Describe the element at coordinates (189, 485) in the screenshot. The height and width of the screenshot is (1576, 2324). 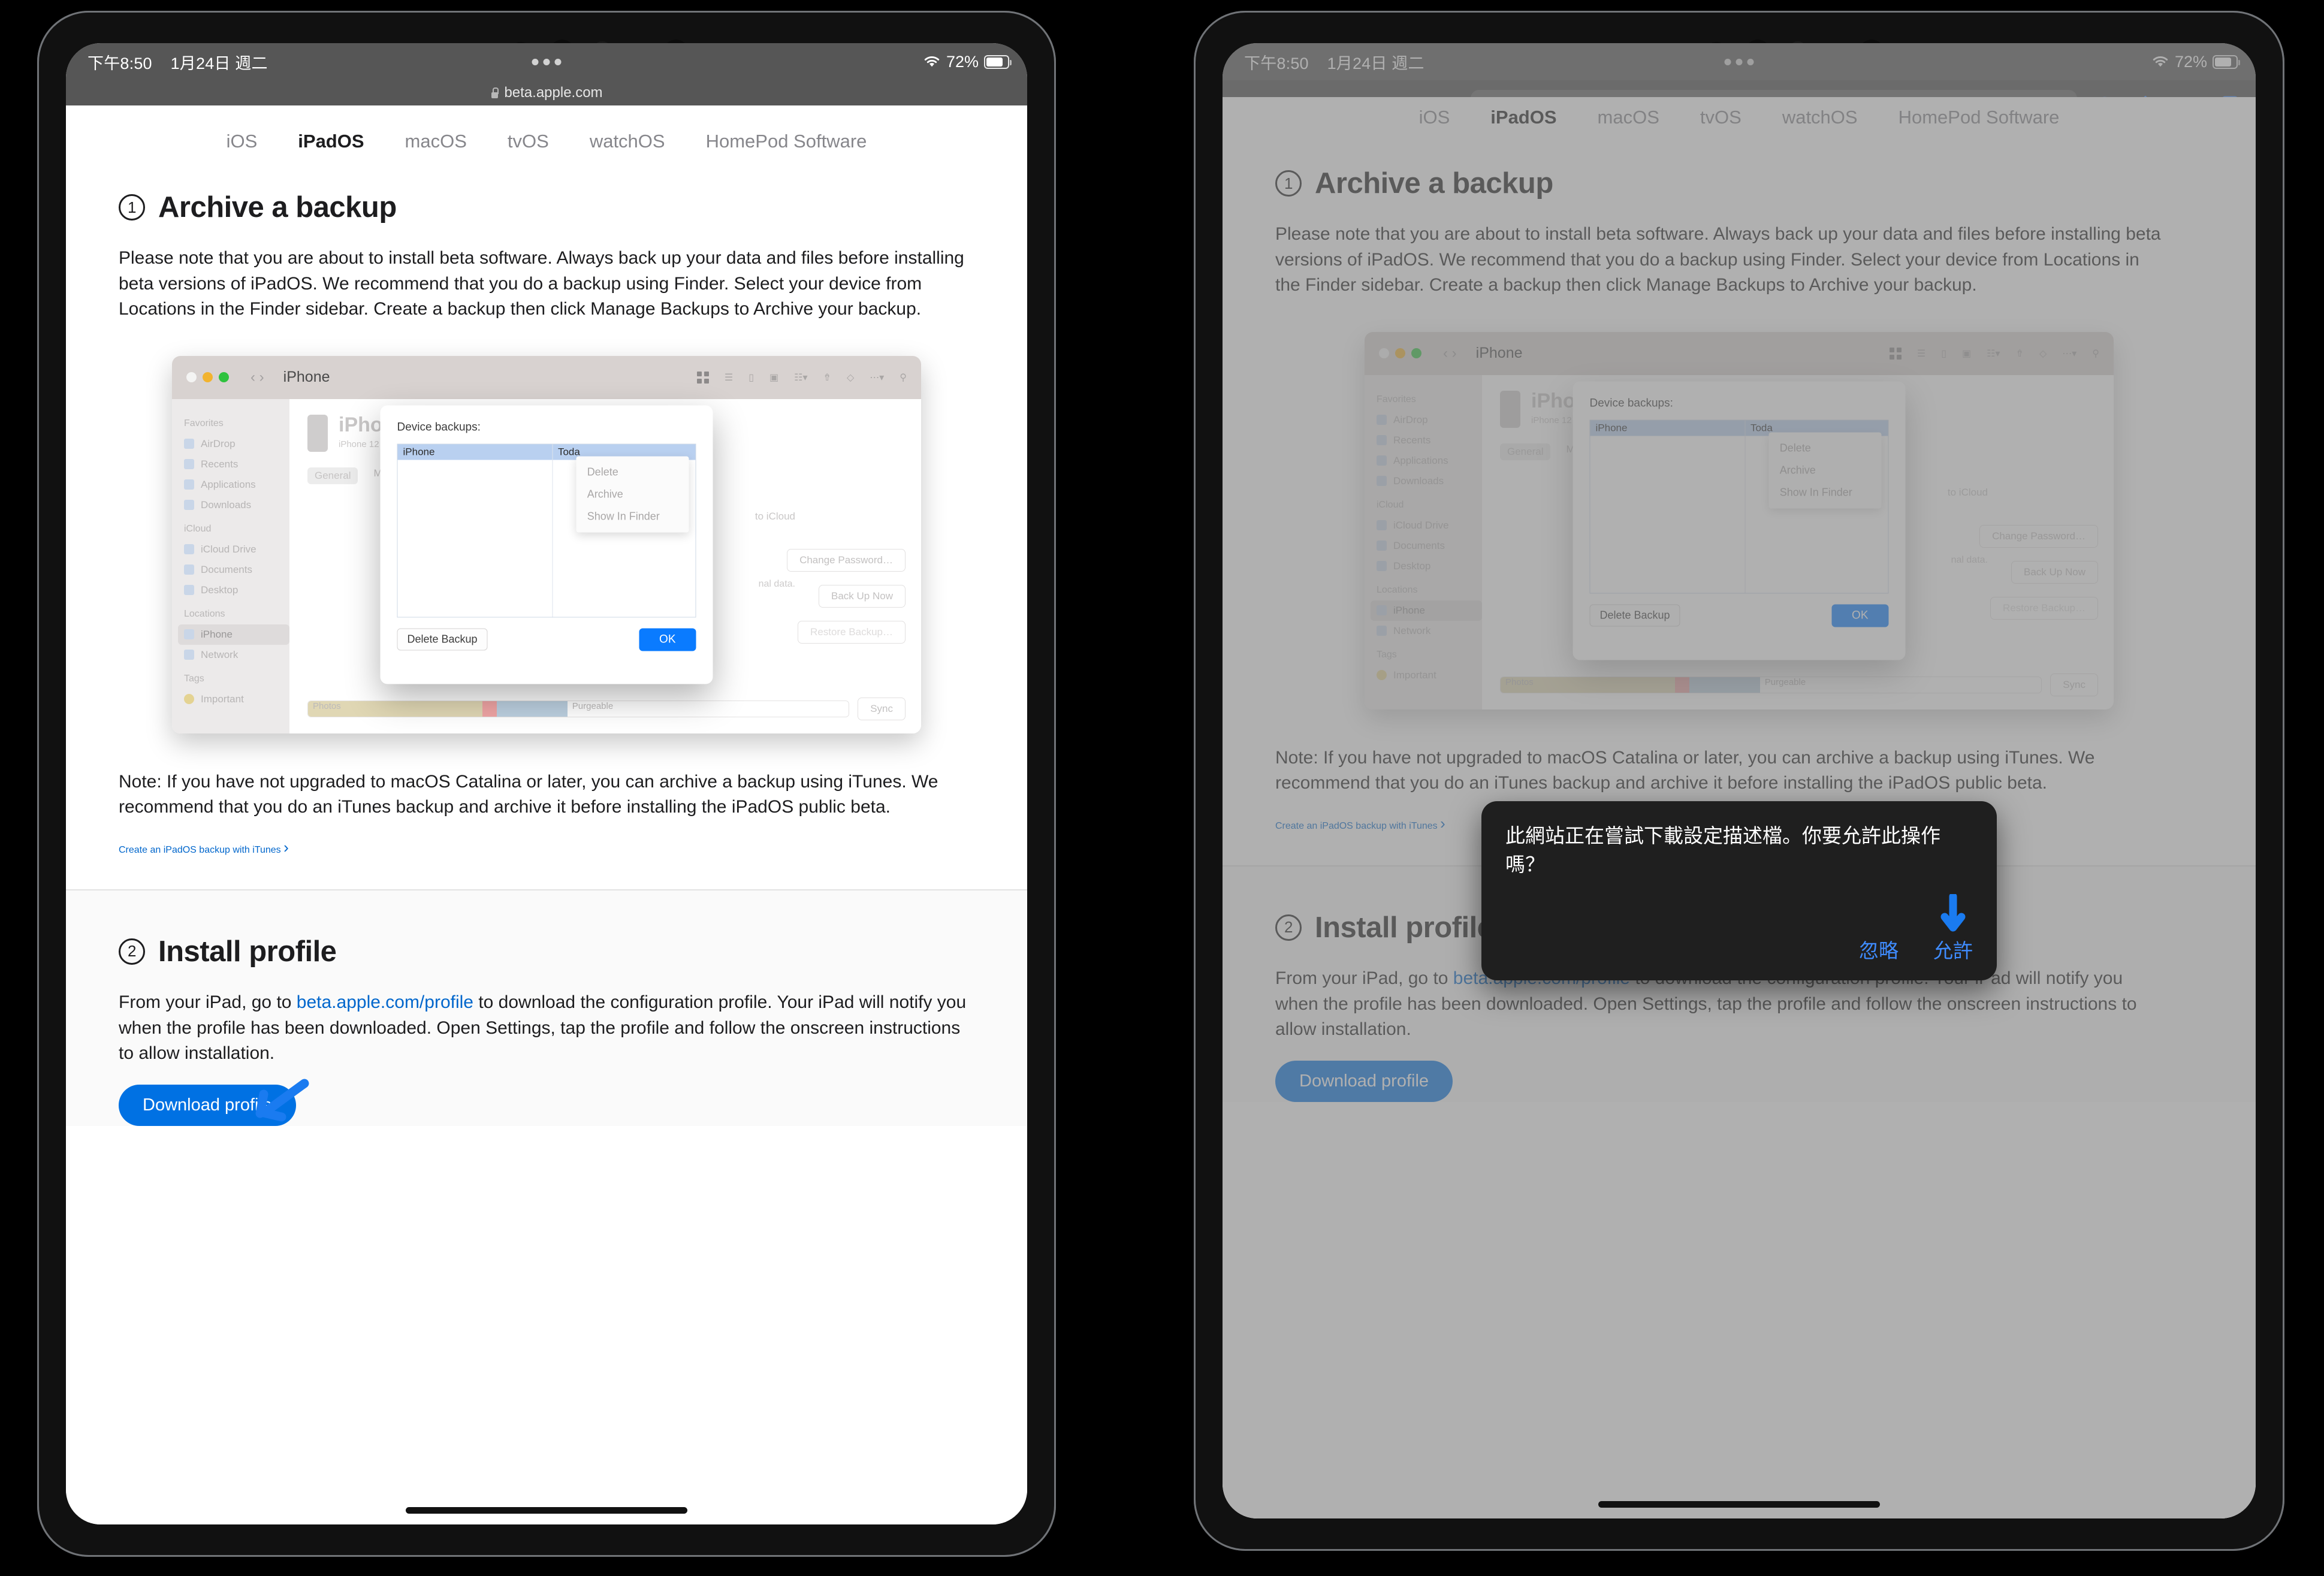
I see `applications-icon` at that location.